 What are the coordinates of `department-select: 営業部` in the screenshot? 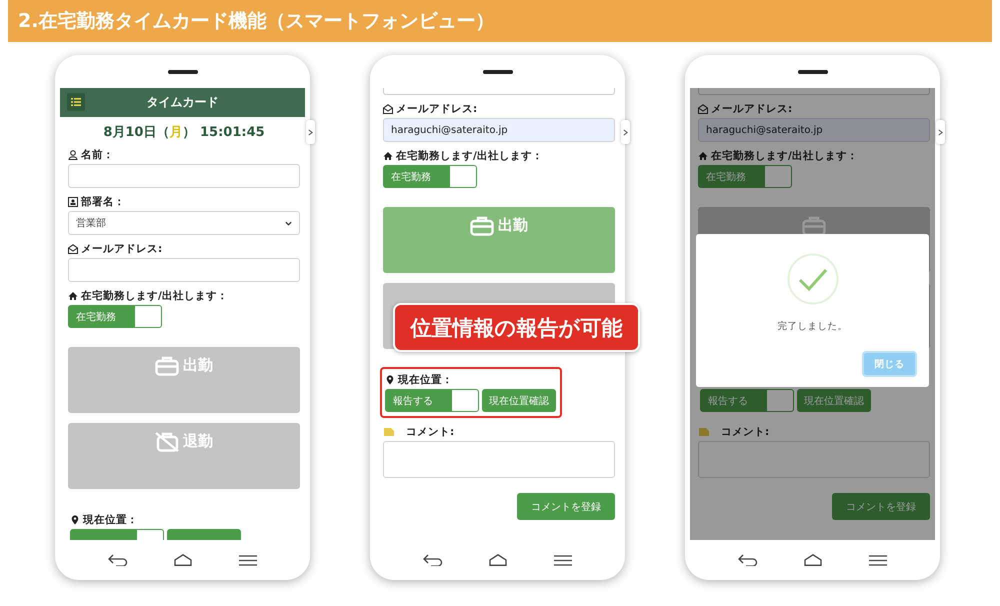 It's located at (184, 223).